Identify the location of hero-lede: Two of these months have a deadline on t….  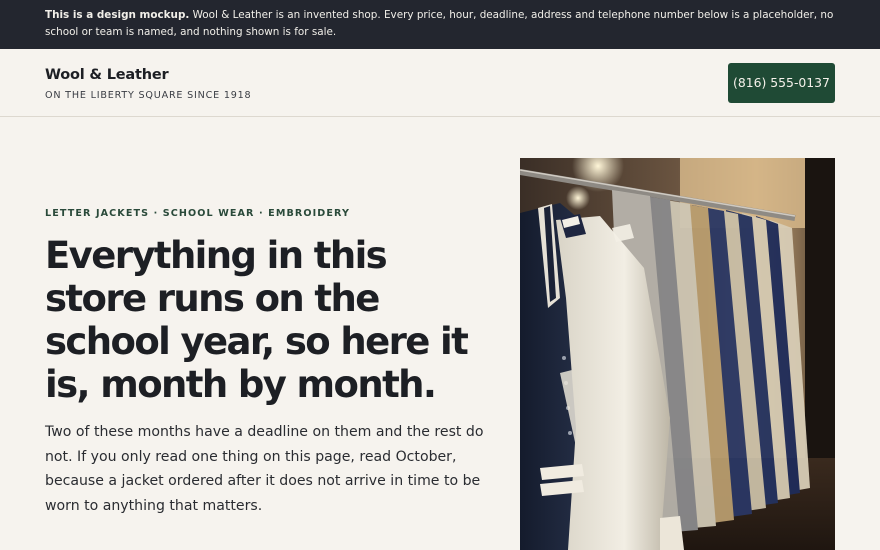
(264, 469).